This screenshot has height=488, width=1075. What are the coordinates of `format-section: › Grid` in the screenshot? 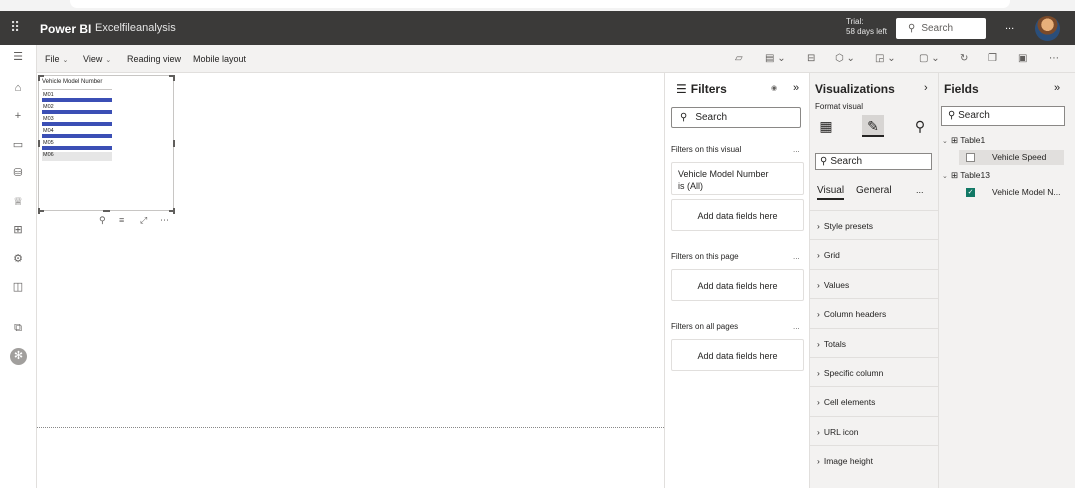 It's located at (874, 253).